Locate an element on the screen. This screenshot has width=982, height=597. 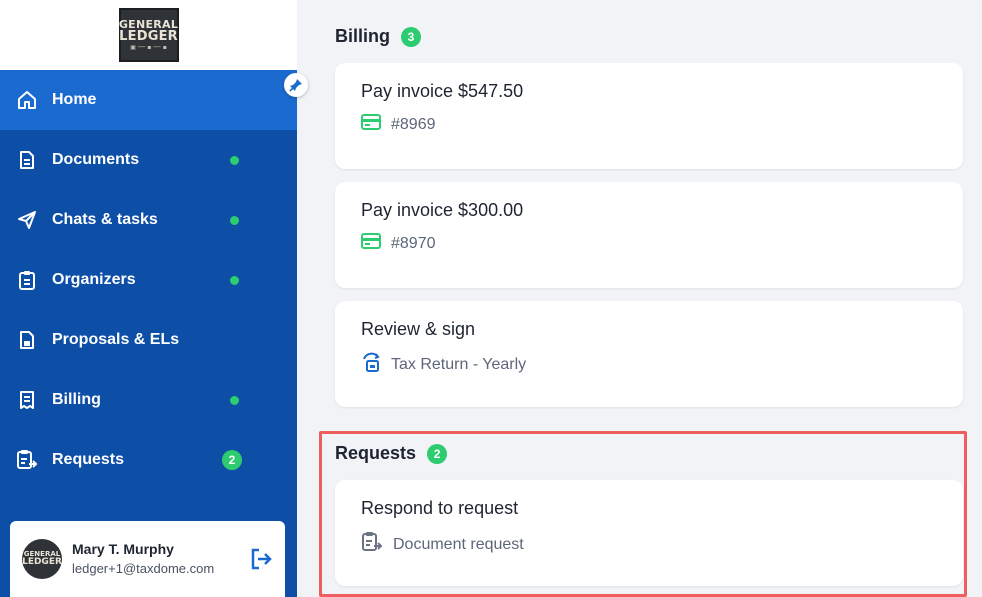
document-icon is located at coordinates (27, 160).